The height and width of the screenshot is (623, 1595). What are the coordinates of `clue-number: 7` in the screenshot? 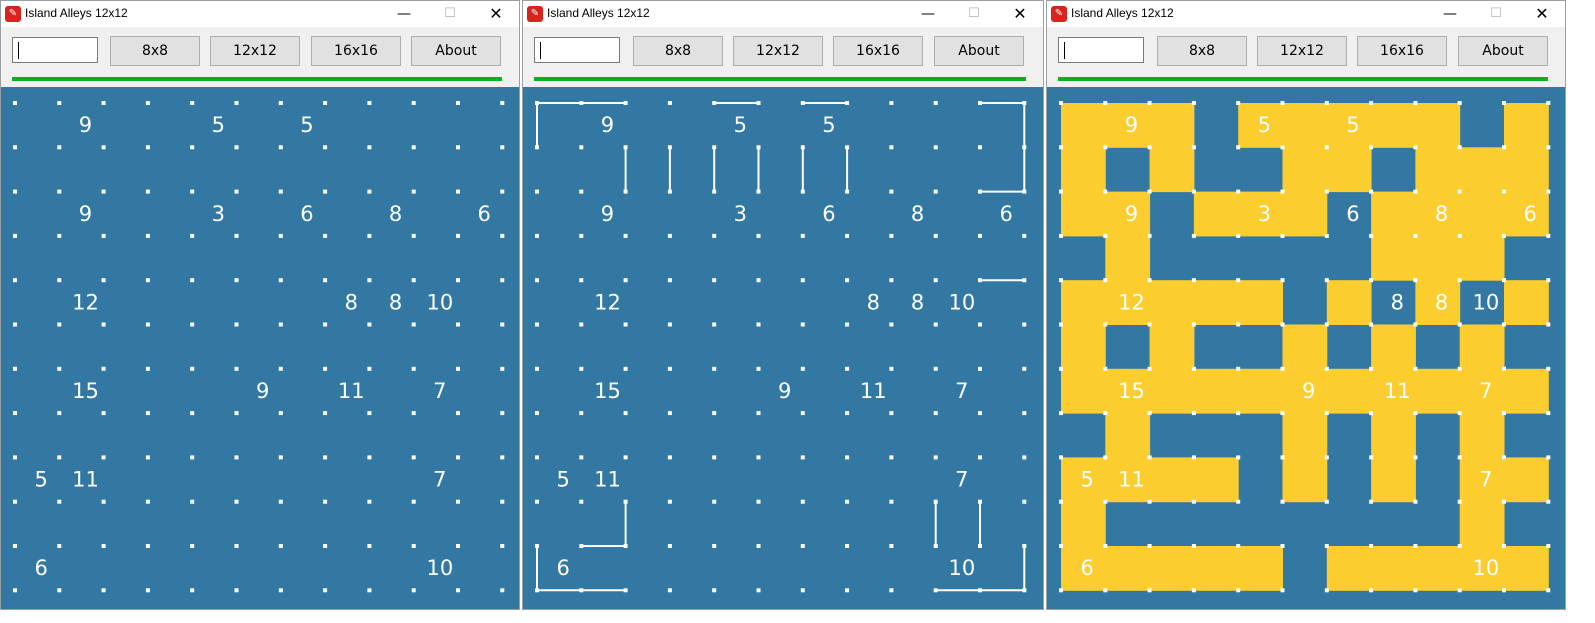 It's located at (439, 480).